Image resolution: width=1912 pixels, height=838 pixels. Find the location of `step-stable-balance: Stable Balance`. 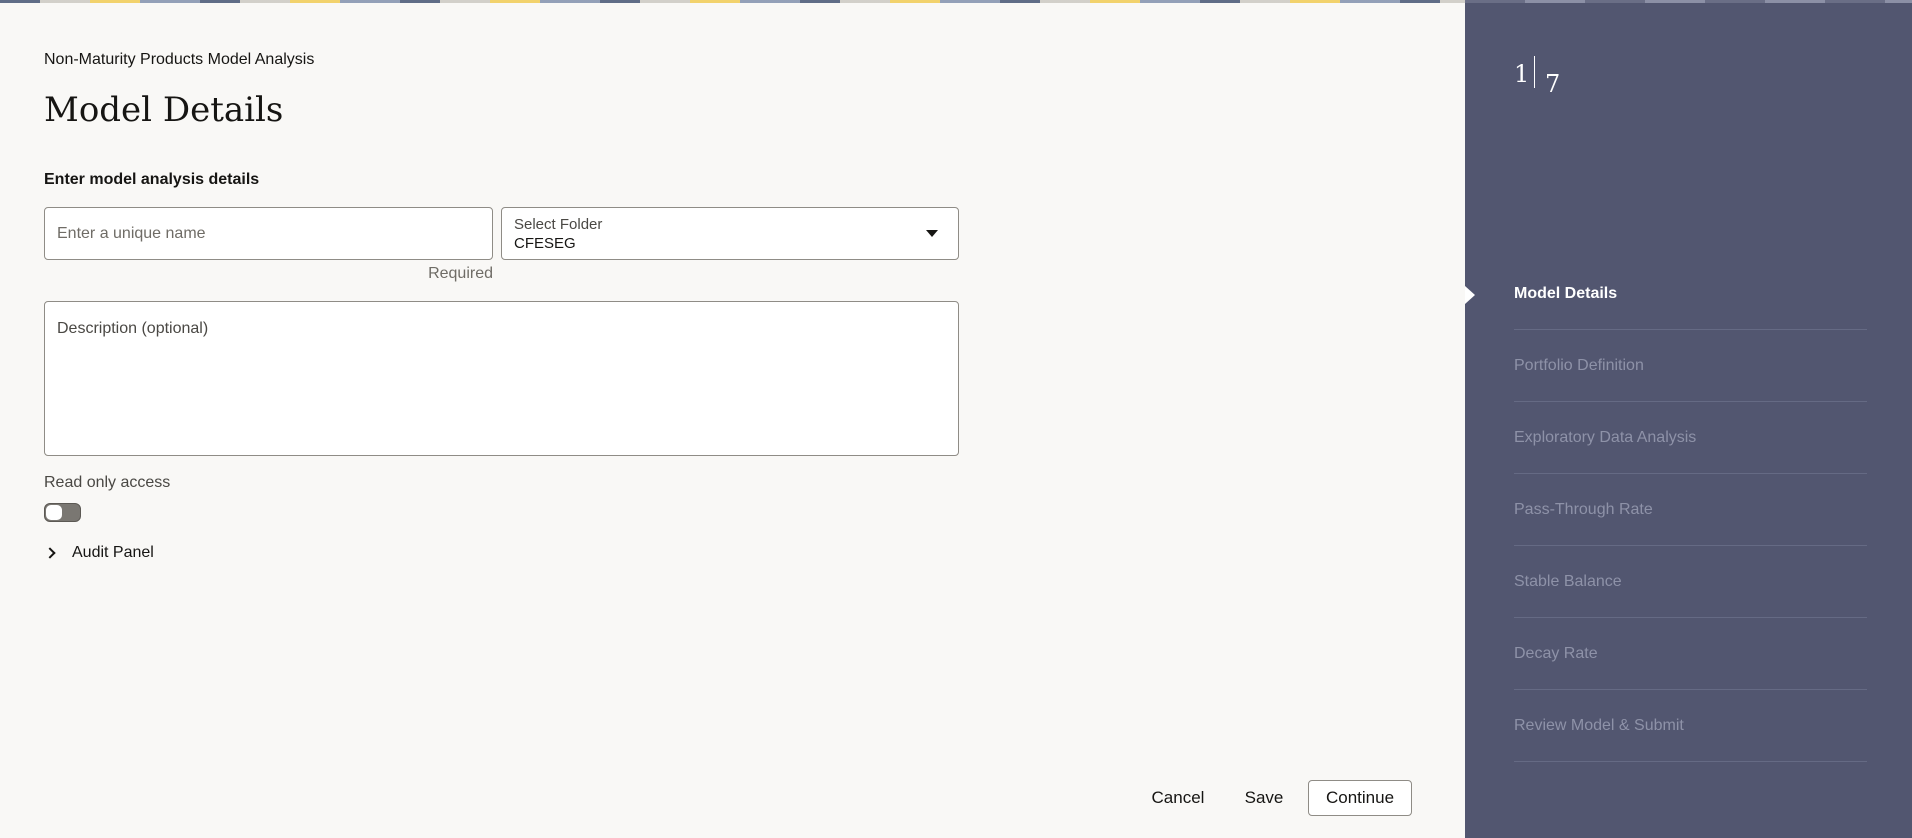

step-stable-balance: Stable Balance is located at coordinates (1690, 582).